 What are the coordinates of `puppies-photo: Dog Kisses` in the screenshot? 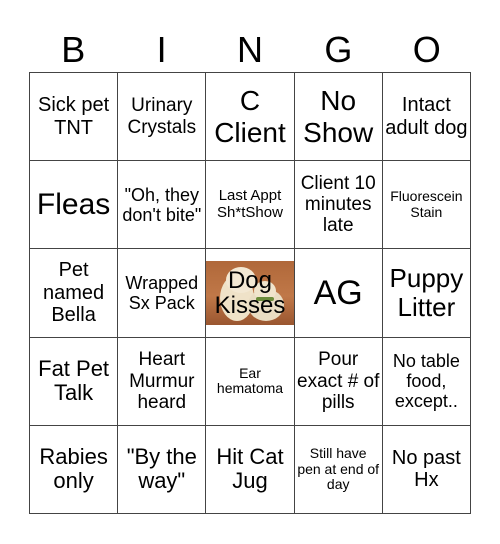 It's located at (250, 292).